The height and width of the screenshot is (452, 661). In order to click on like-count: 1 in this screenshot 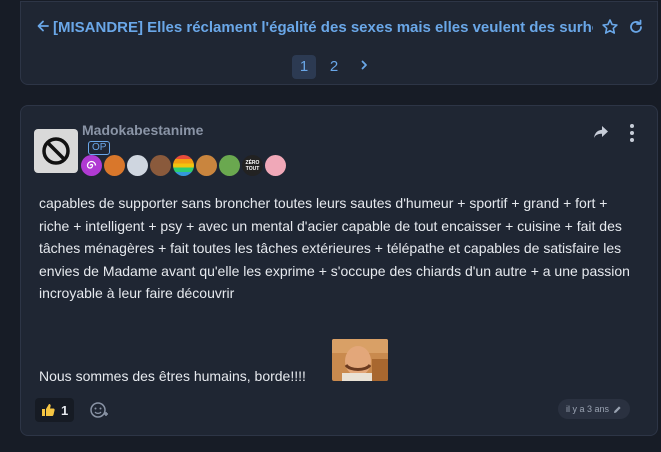, I will do `click(65, 410)`.